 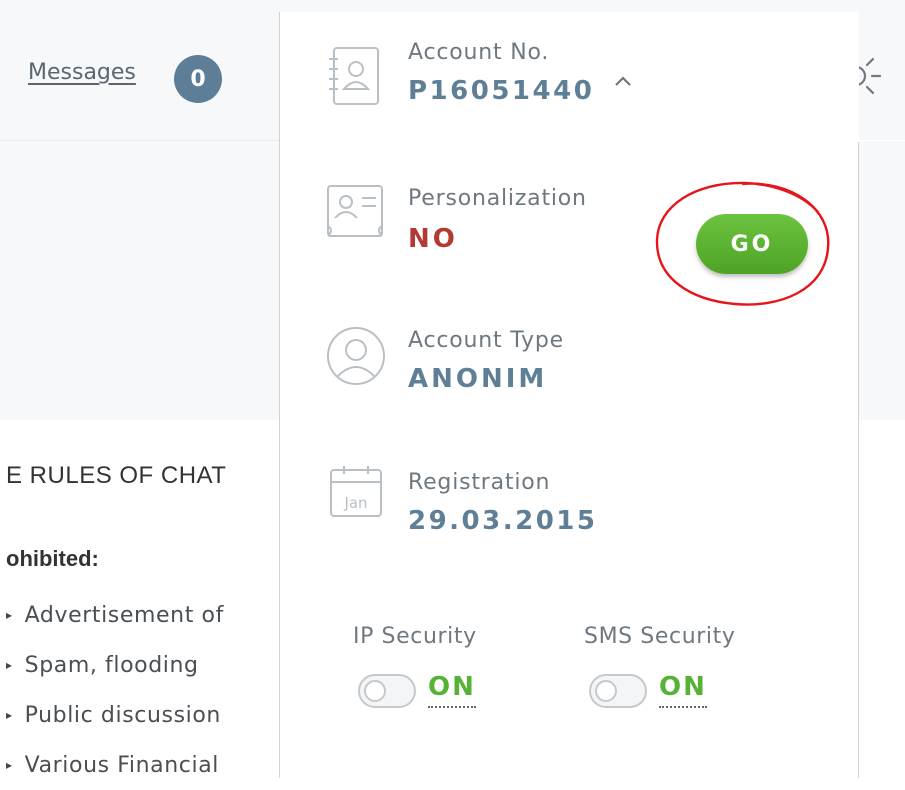 I want to click on list-item: ▸ Spam, flooding, so click(x=102, y=665).